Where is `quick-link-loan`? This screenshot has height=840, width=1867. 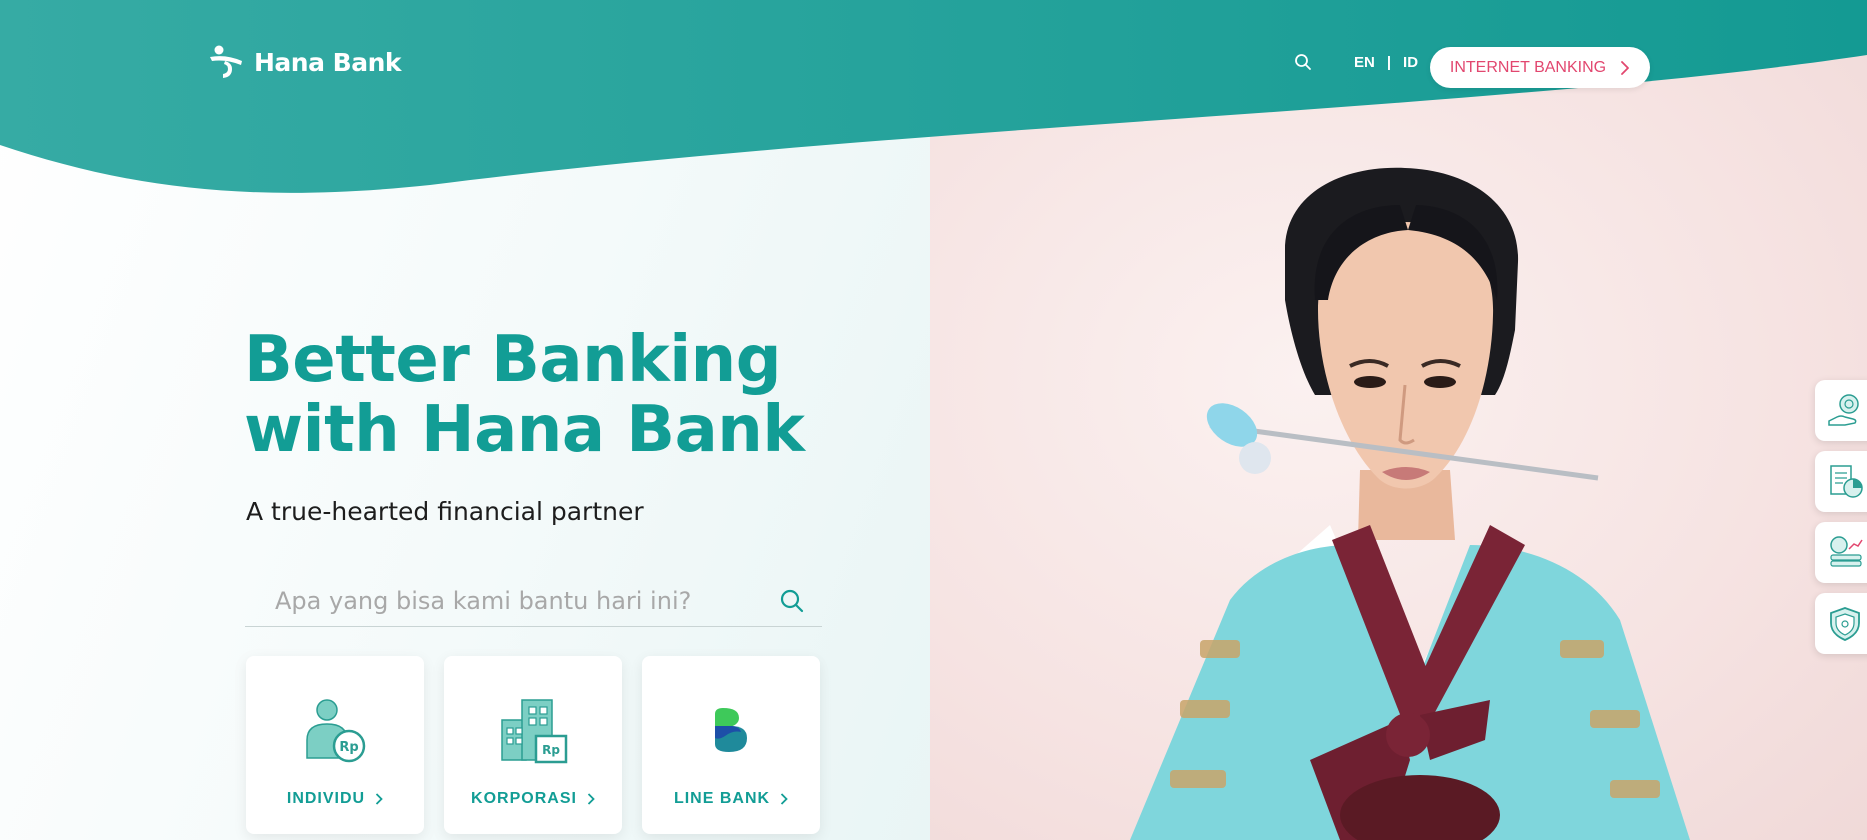 quick-link-loan is located at coordinates (1841, 410).